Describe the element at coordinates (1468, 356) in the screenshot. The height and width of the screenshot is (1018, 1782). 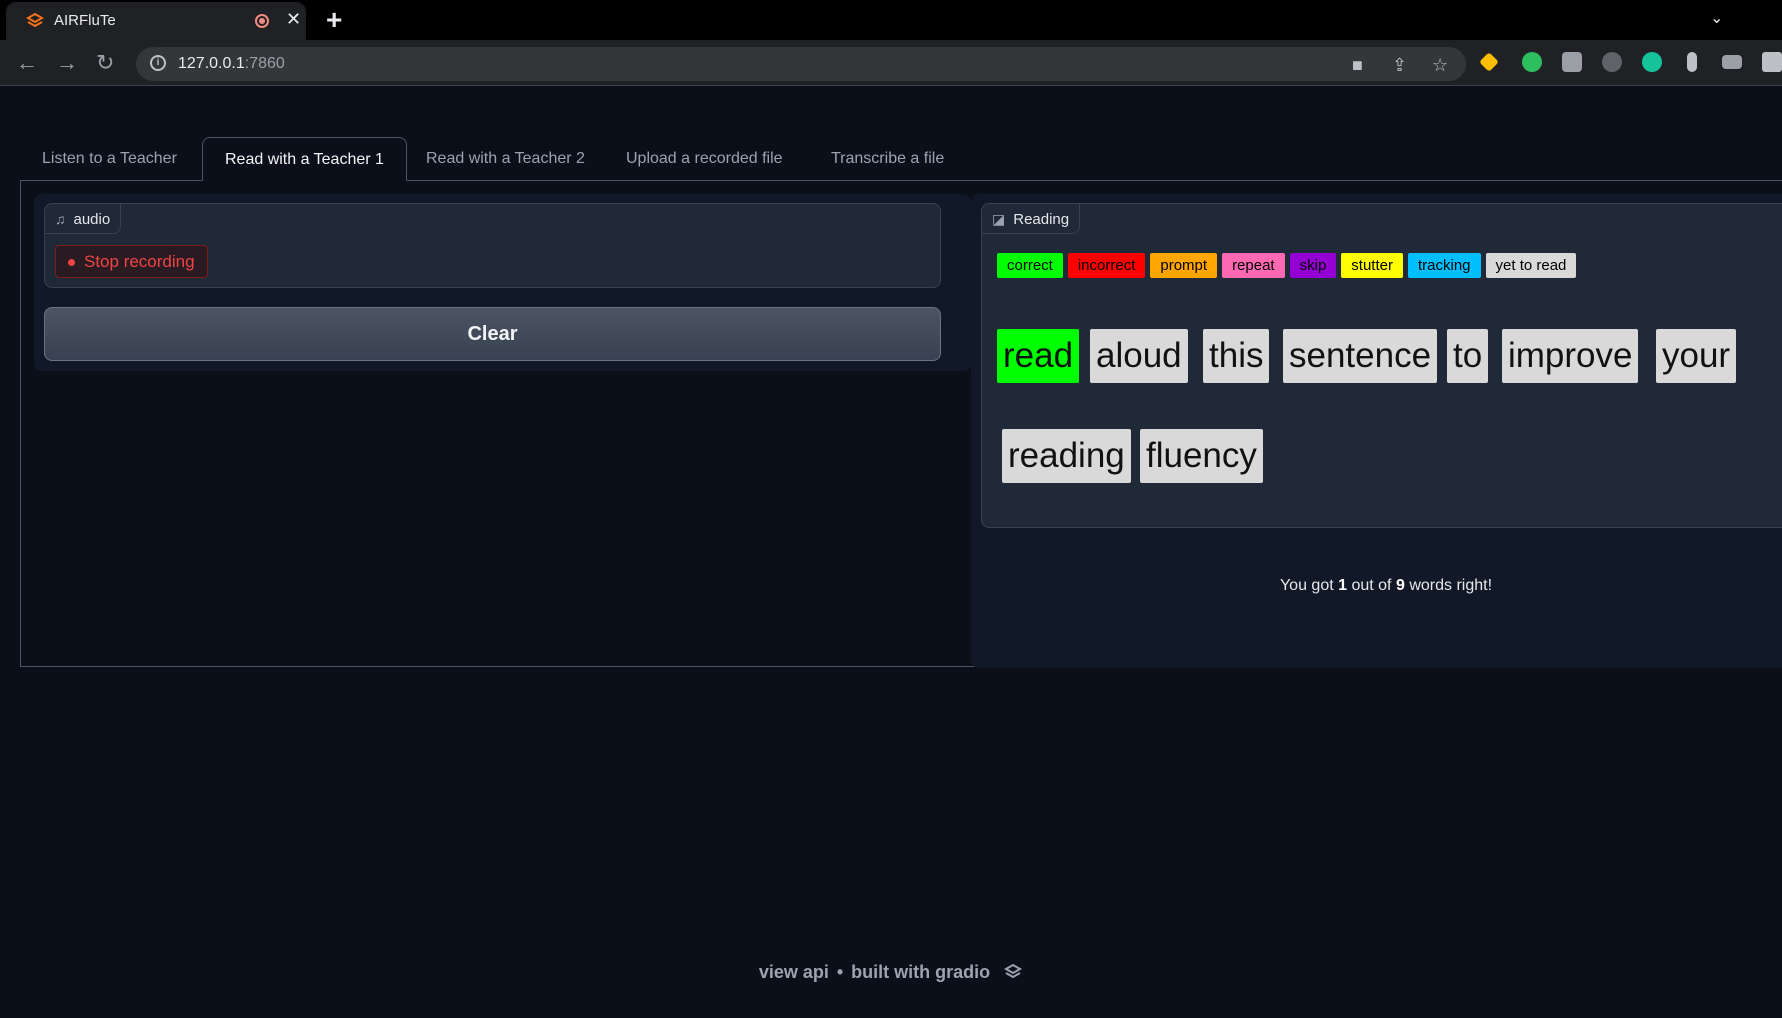
I see `word-token: to` at that location.